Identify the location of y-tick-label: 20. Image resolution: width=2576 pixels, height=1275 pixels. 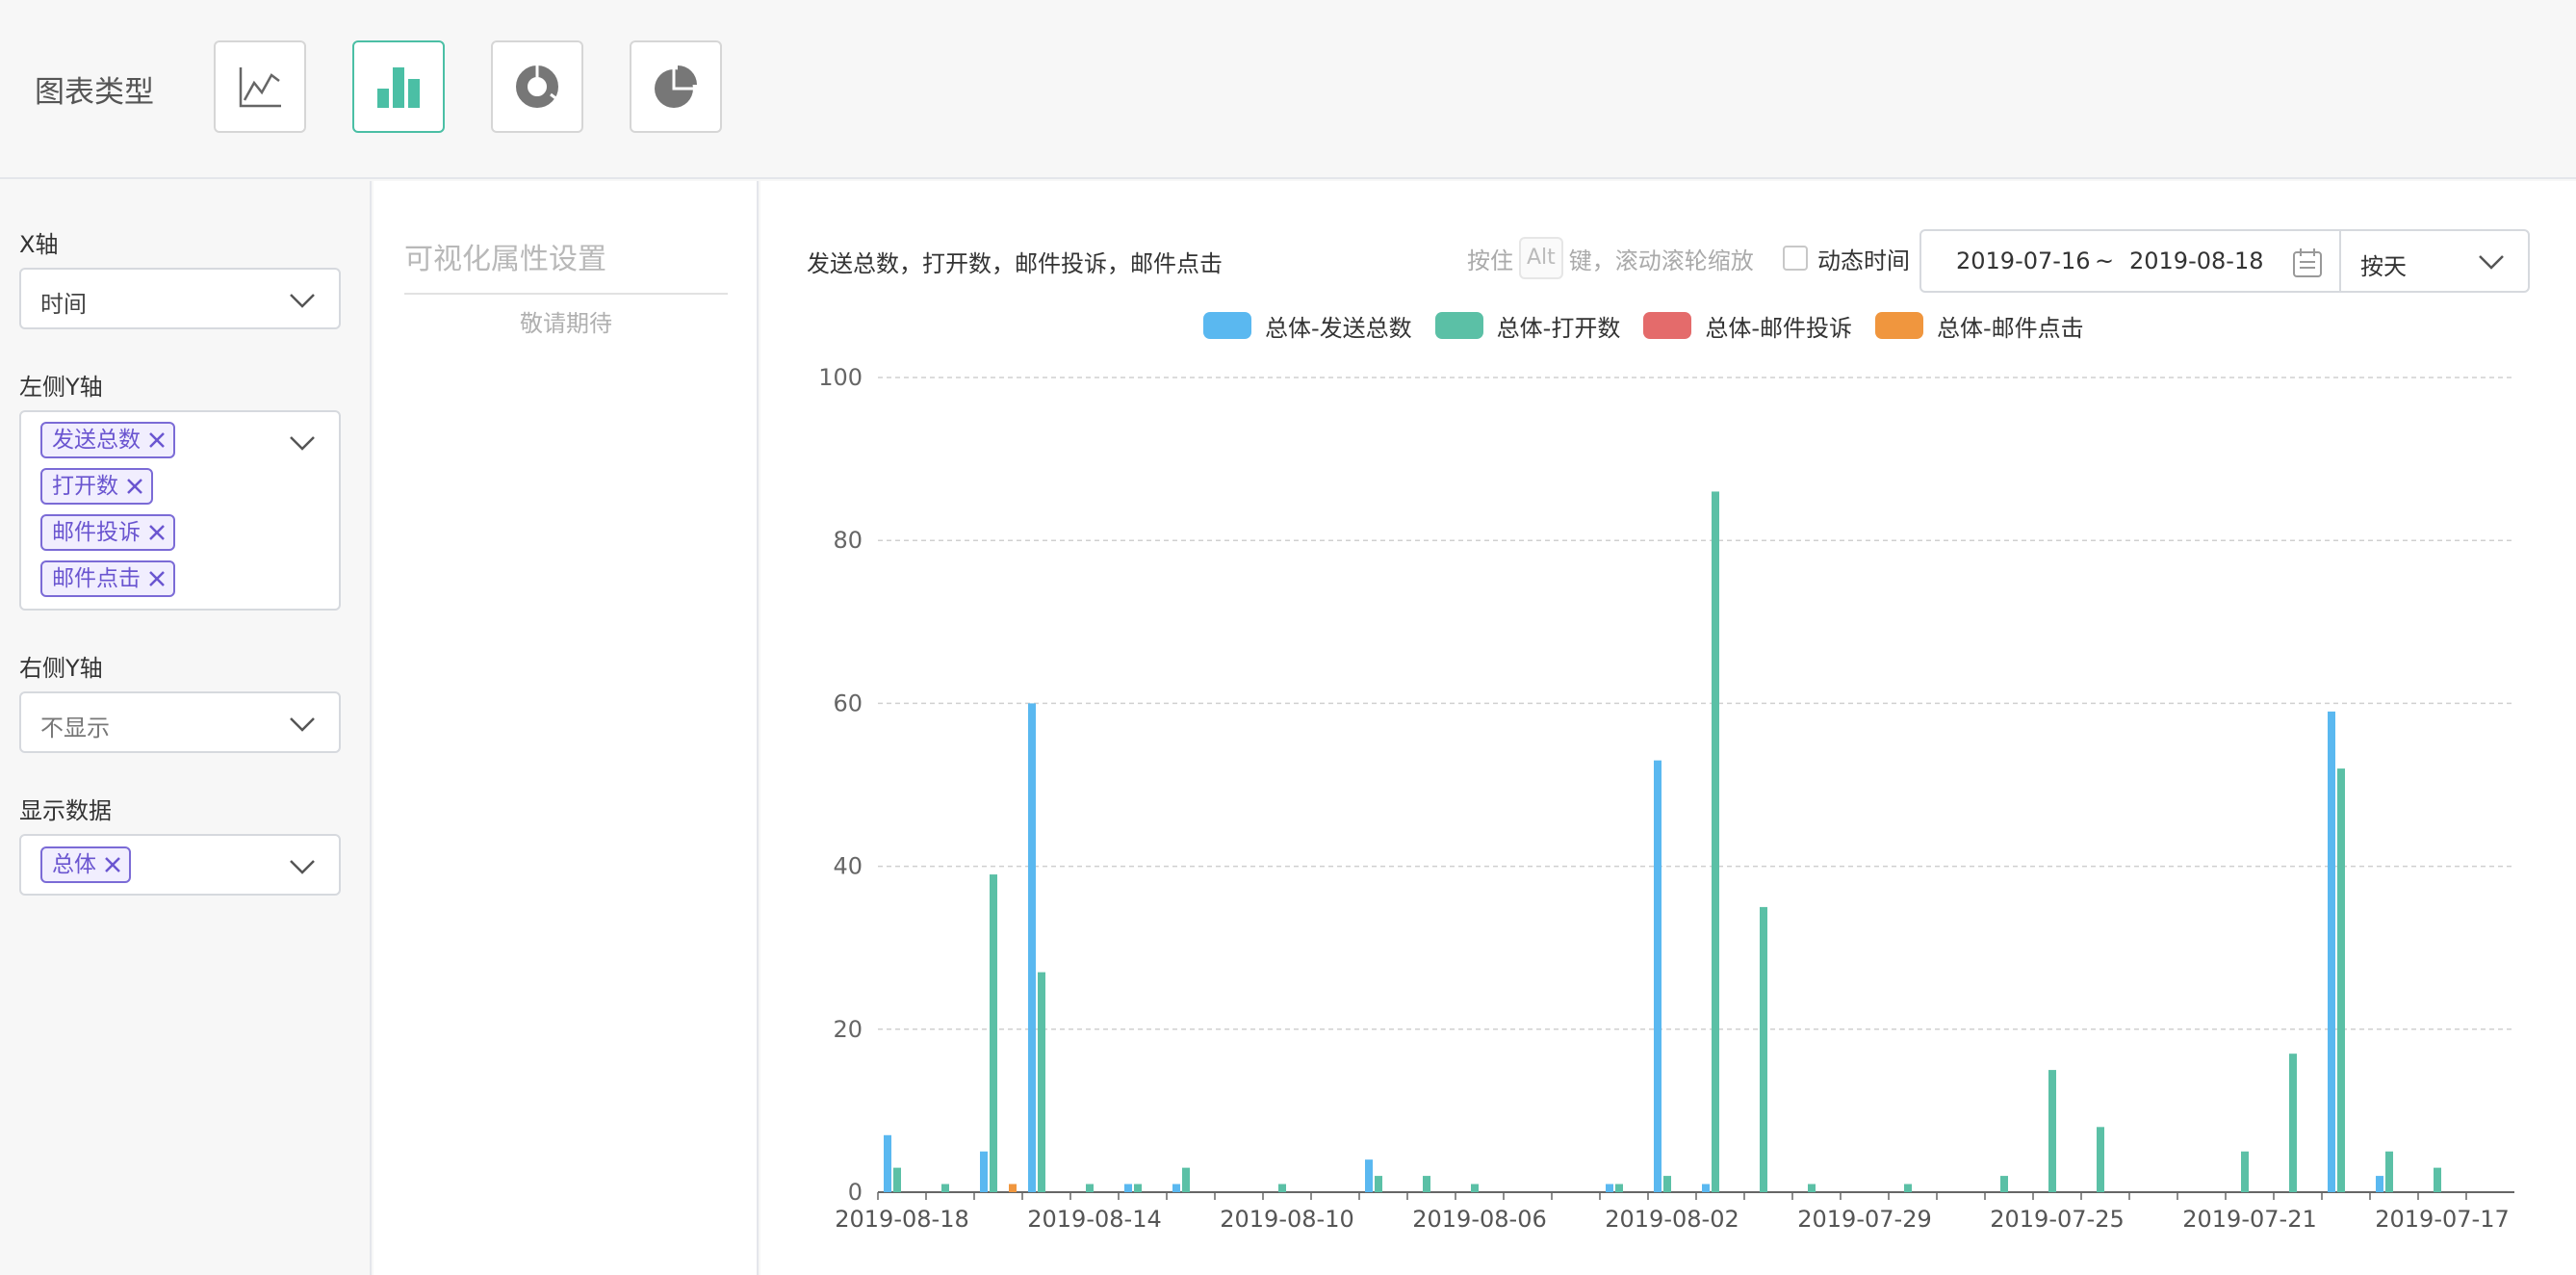
(848, 1029).